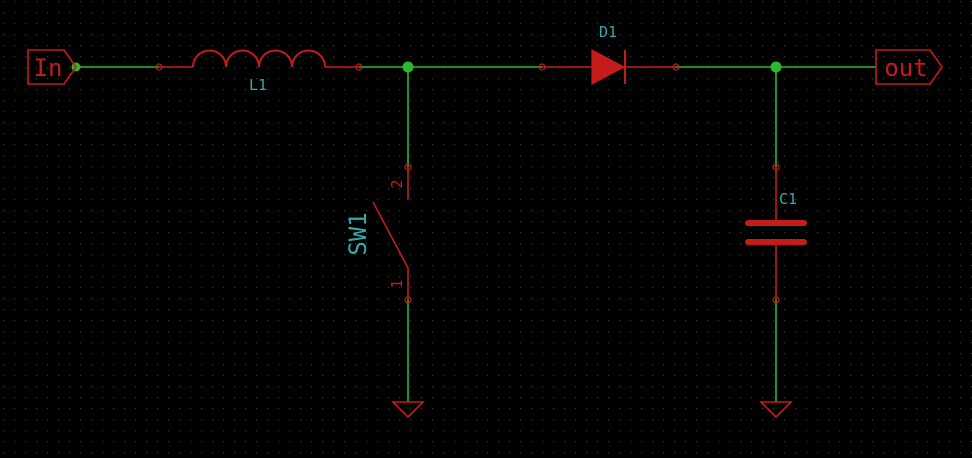  Describe the element at coordinates (397, 283) in the screenshot. I see `switch-pin-1-label: 1` at that location.